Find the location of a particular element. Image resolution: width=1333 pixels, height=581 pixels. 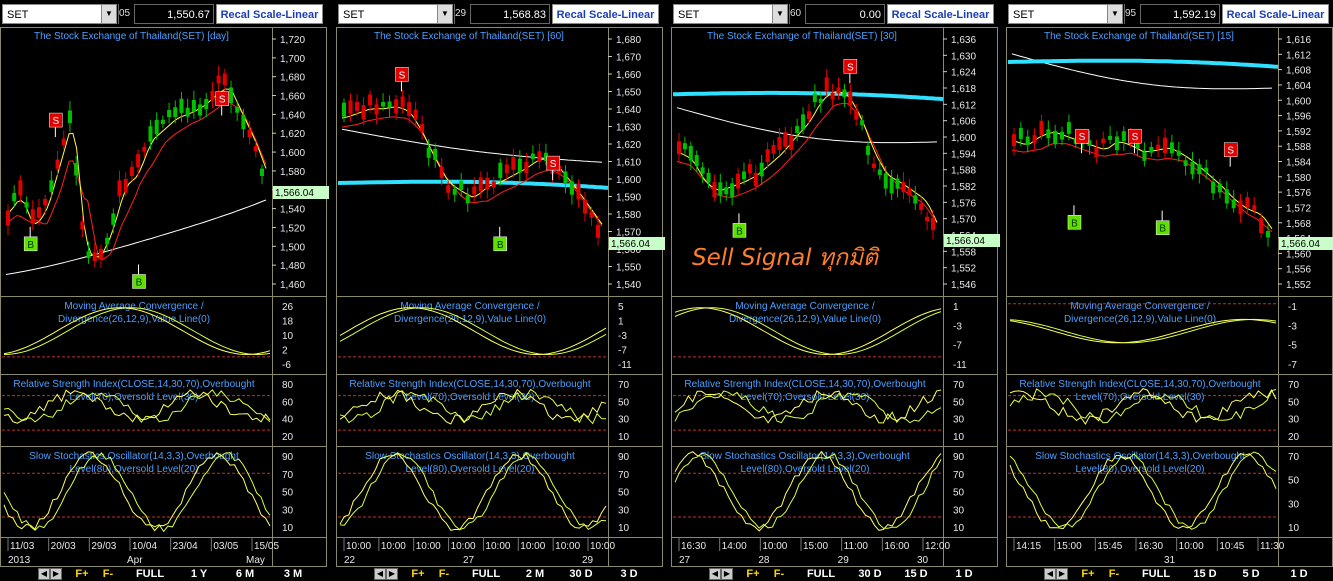

rsi-tick-label: 10 is located at coordinates (624, 437).